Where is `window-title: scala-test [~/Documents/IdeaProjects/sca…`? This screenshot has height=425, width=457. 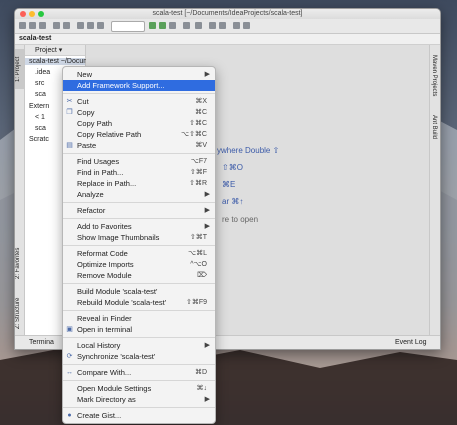
window-title: scala-test [~/Documents/IdeaProjects/sca… is located at coordinates (227, 13).